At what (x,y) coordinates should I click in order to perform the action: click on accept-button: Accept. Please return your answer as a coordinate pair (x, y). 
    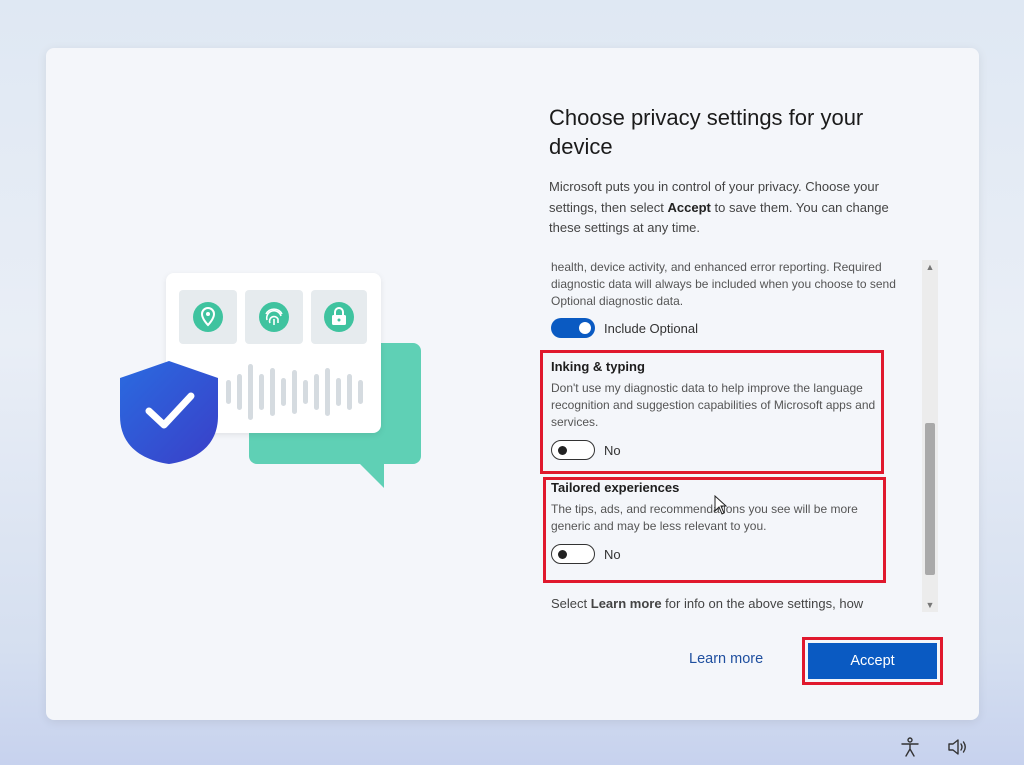
    Looking at the image, I should click on (872, 661).